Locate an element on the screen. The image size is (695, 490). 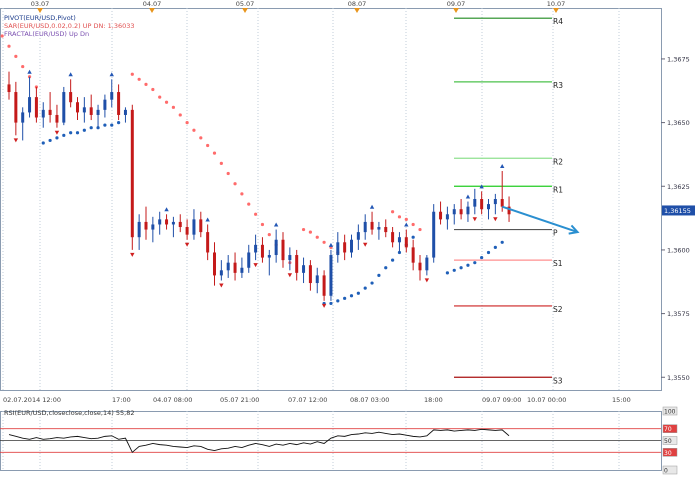
rsi-label: RSI(EUR/USD,closeclose,close,14) 55,82 is located at coordinates (69, 413).